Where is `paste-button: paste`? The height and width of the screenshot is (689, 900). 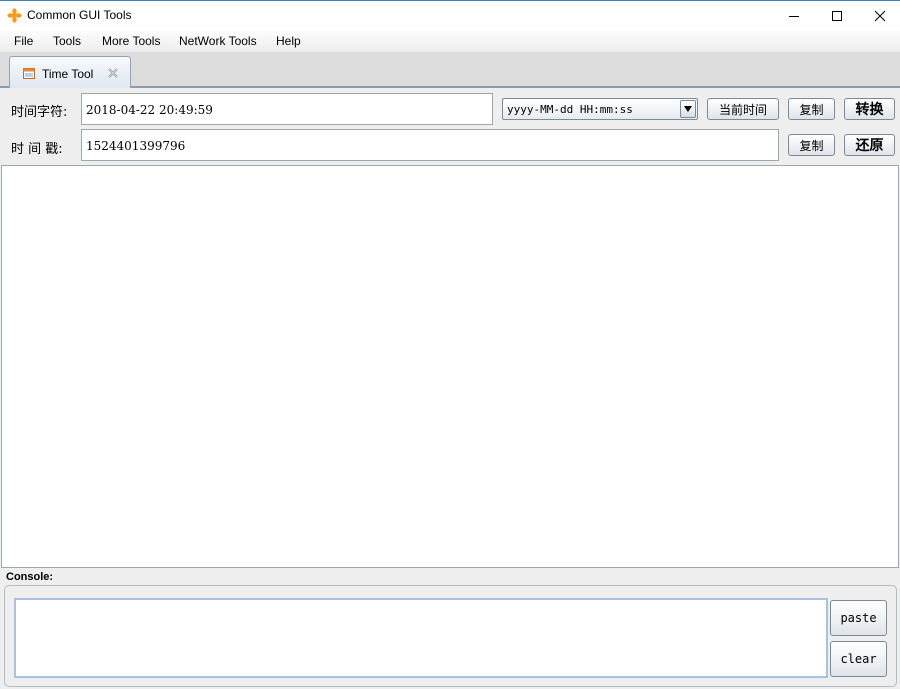
paste-button: paste is located at coordinates (858, 618).